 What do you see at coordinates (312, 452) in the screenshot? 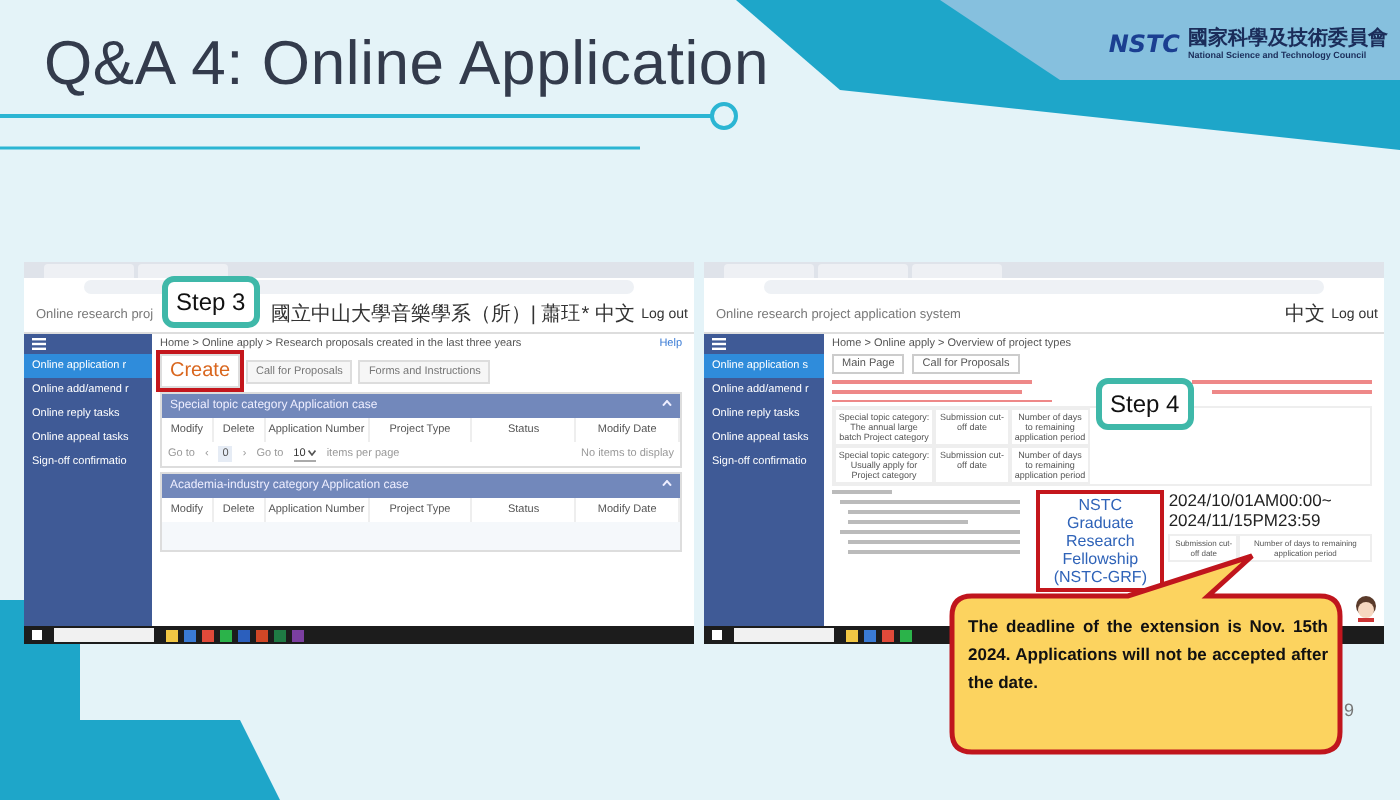
I see `caret-icon` at bounding box center [312, 452].